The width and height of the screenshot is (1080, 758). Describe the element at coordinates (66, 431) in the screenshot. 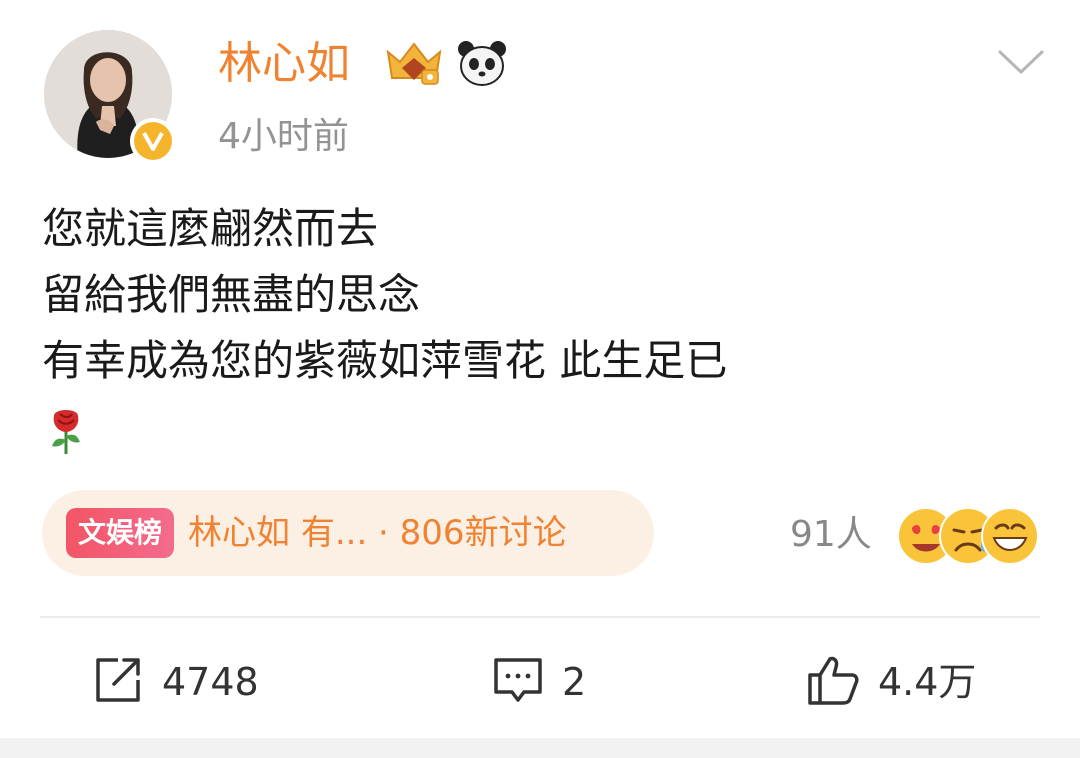

I see `rose-icon` at that location.